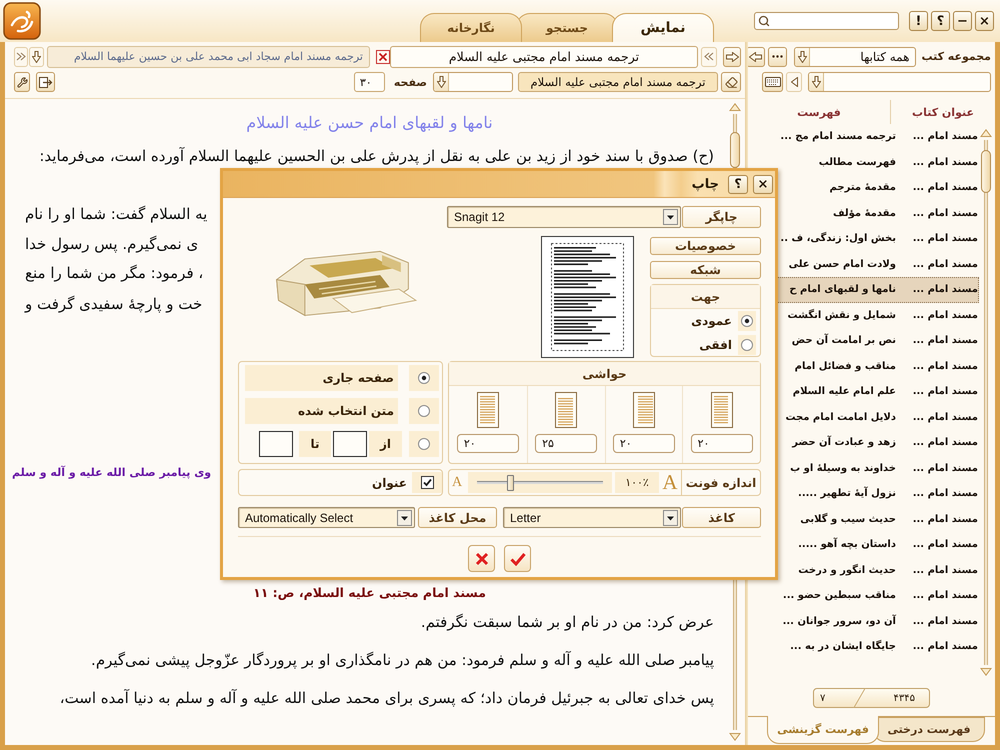 The image size is (1000, 750). What do you see at coordinates (705, 270) in the screenshot?
I see `network-button: شبکه` at bounding box center [705, 270].